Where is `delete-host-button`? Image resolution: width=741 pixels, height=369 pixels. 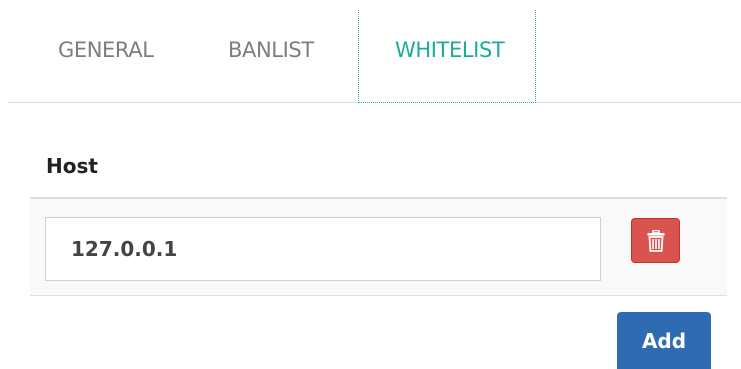
delete-host-button is located at coordinates (655, 240).